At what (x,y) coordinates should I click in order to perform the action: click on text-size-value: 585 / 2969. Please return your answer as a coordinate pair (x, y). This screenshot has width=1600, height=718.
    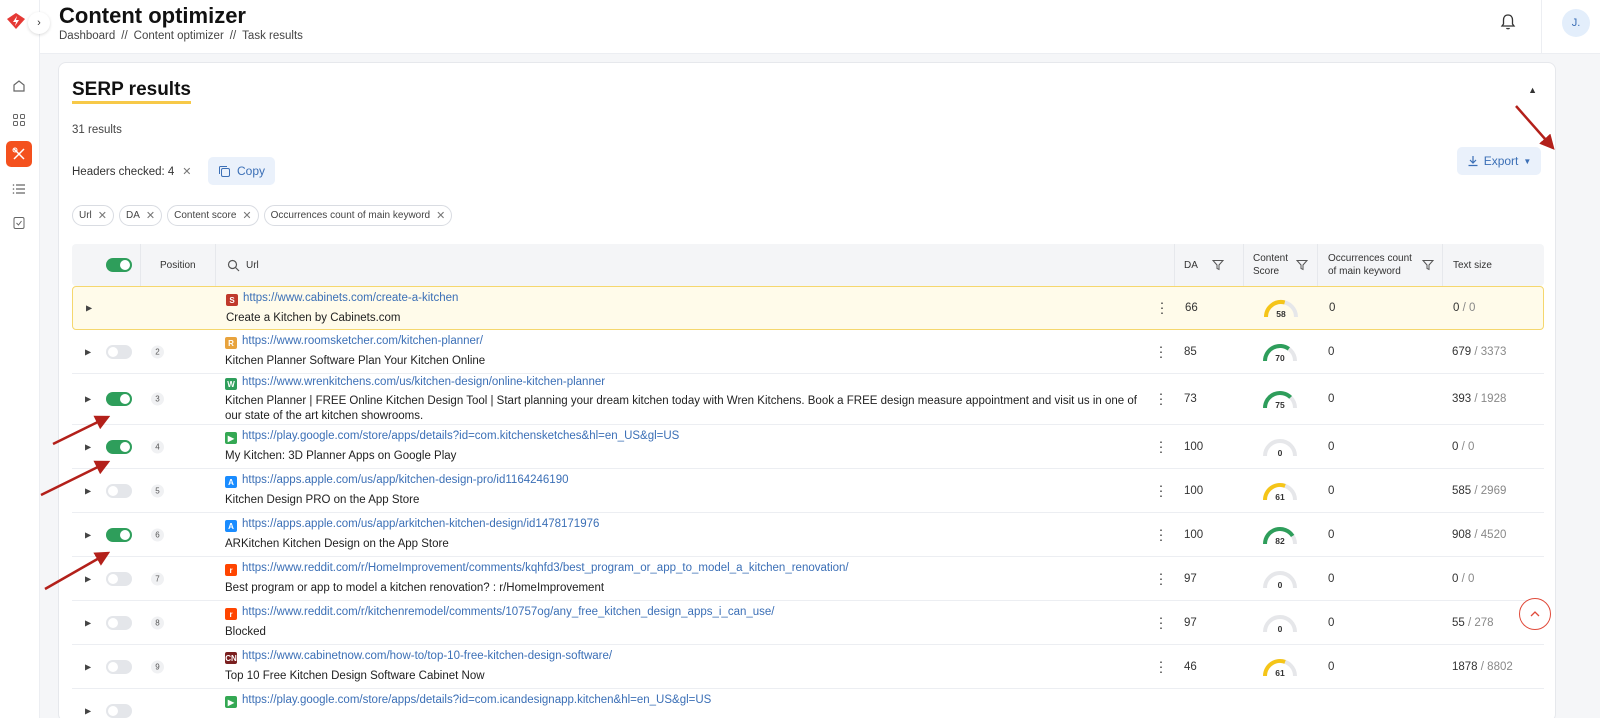
    Looking at the image, I should click on (1479, 491).